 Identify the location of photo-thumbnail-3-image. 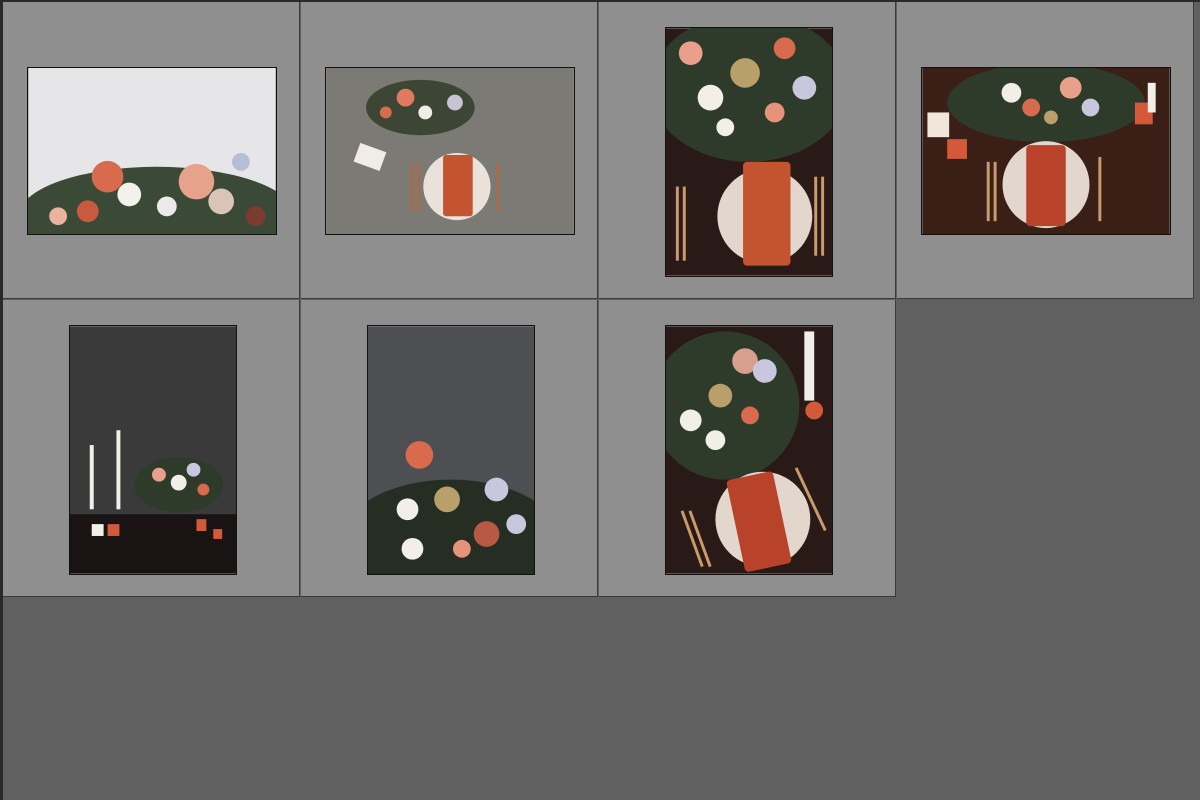
(749, 152).